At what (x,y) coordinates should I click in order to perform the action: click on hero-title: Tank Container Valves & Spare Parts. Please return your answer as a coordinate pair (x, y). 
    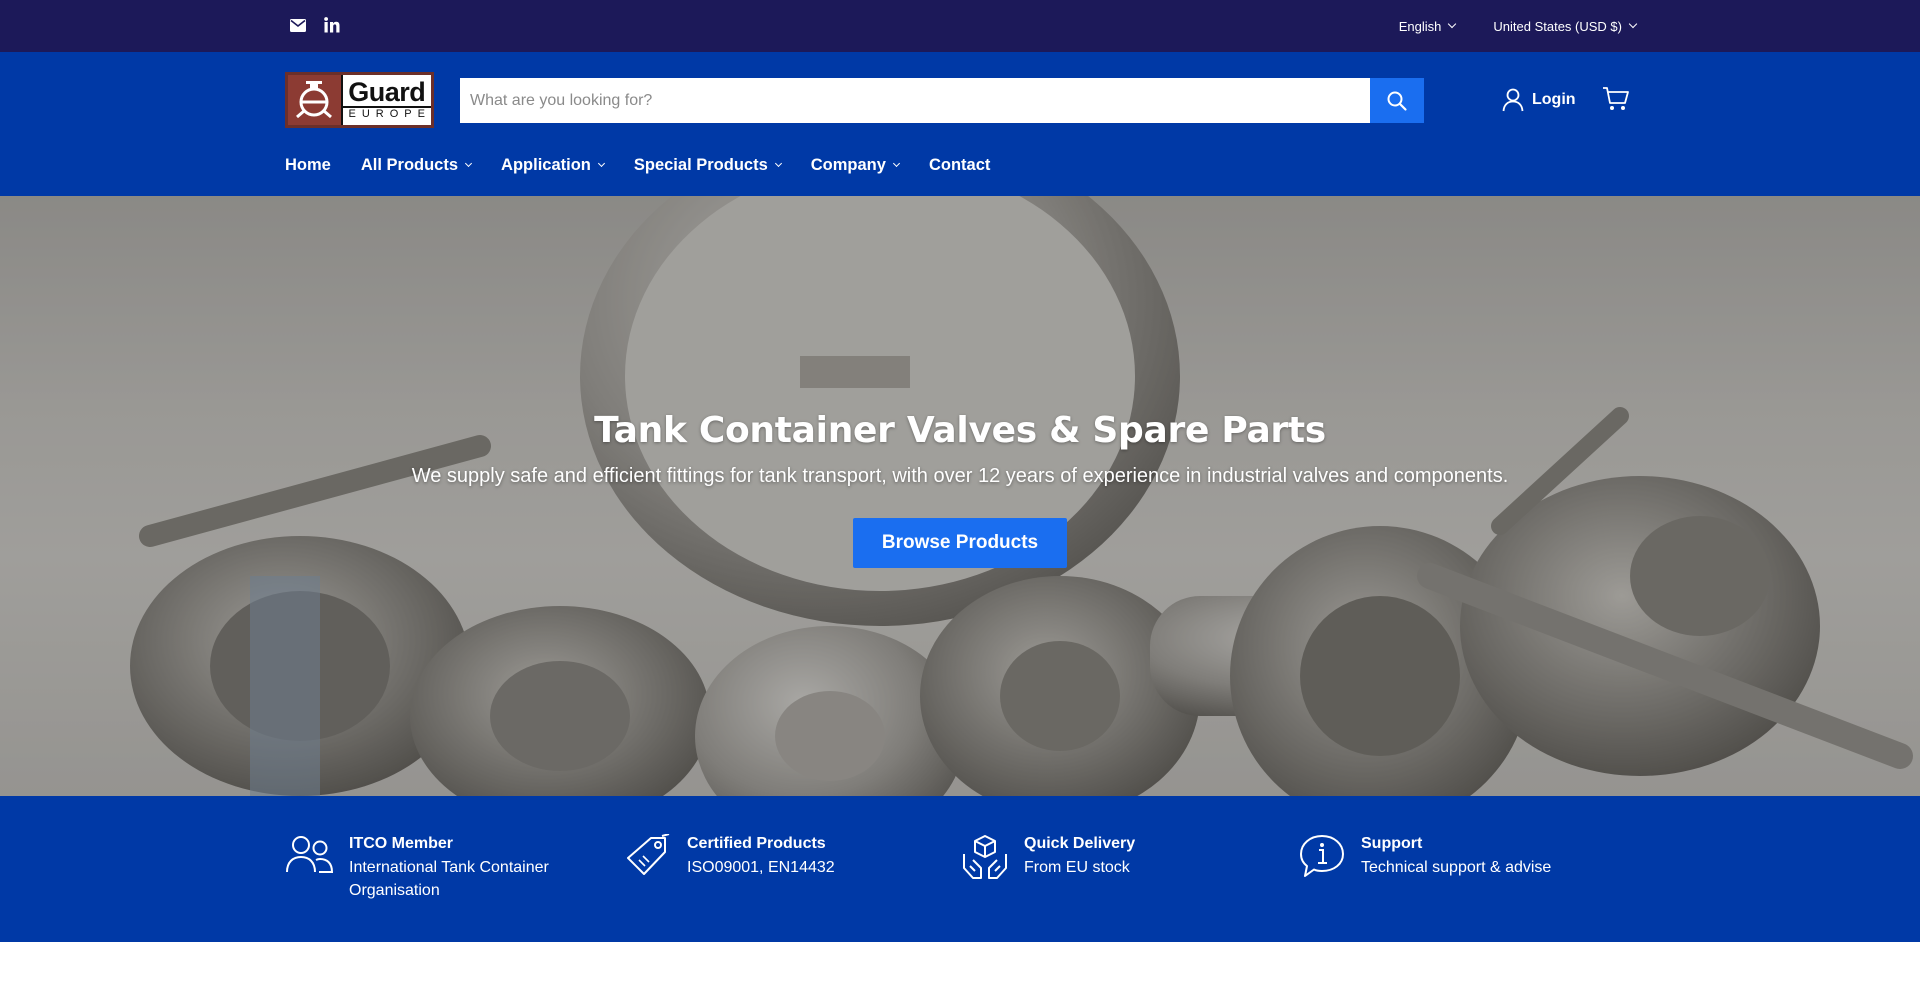
    Looking at the image, I should click on (960, 430).